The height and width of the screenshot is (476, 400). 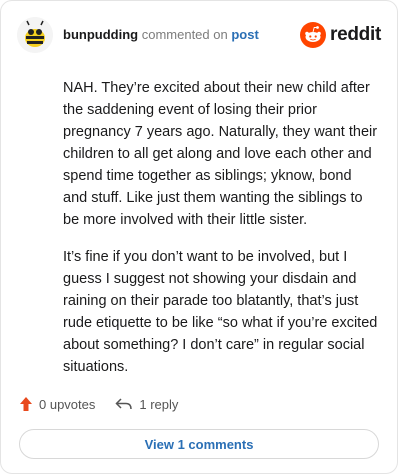 I want to click on reddit-logo-icon, so click(x=313, y=35).